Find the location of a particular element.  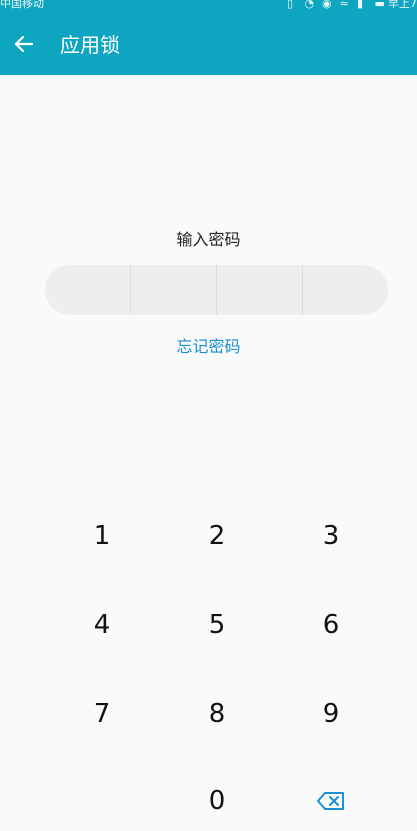

signal-icon: ▮ is located at coordinates (360, 5).